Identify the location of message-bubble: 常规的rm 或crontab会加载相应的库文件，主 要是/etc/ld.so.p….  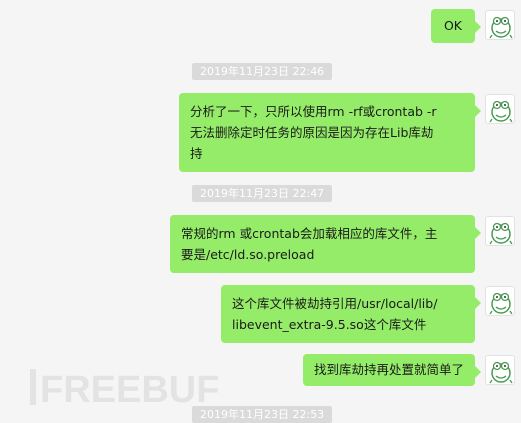
(325, 244).